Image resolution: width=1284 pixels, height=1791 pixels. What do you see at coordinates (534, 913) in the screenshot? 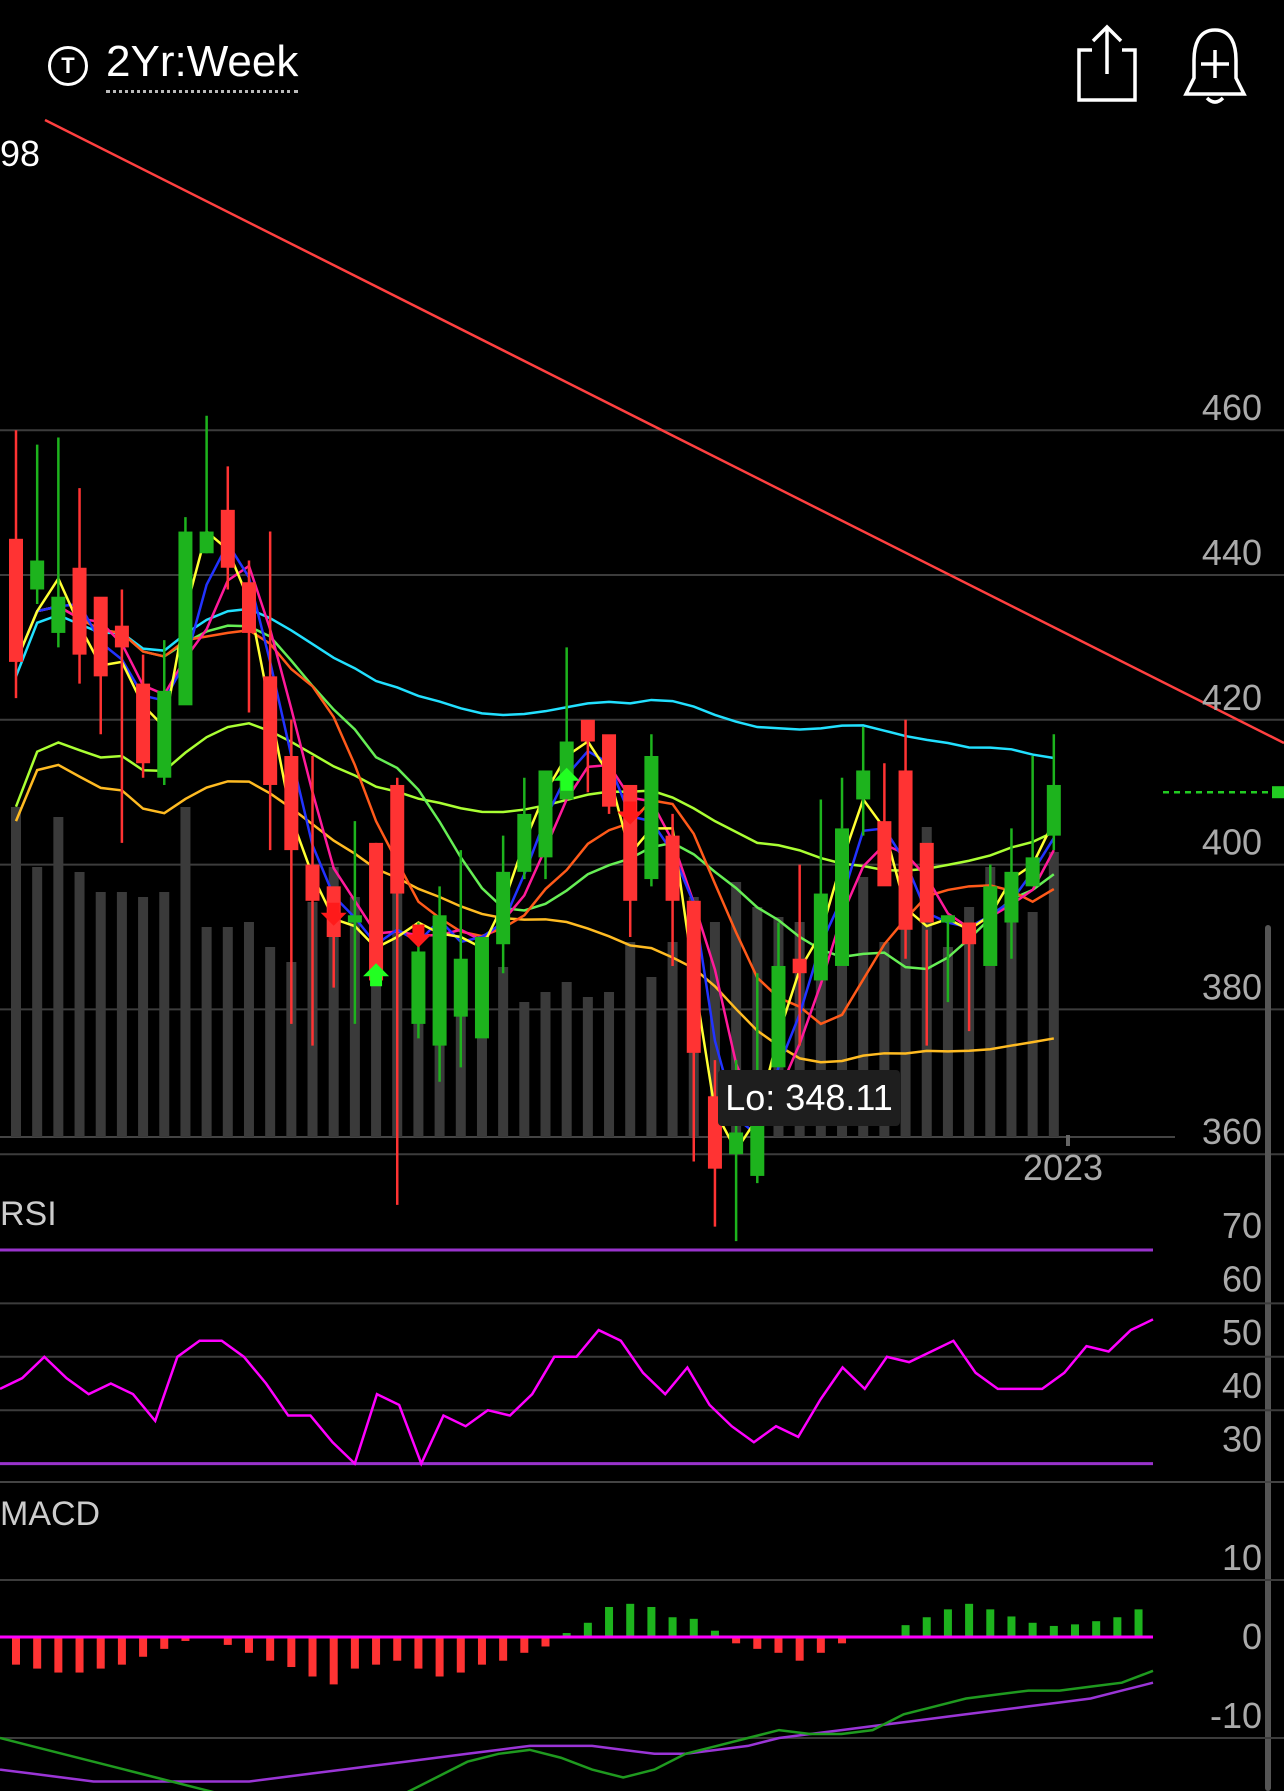
I see `ma-gold-line` at bounding box center [534, 913].